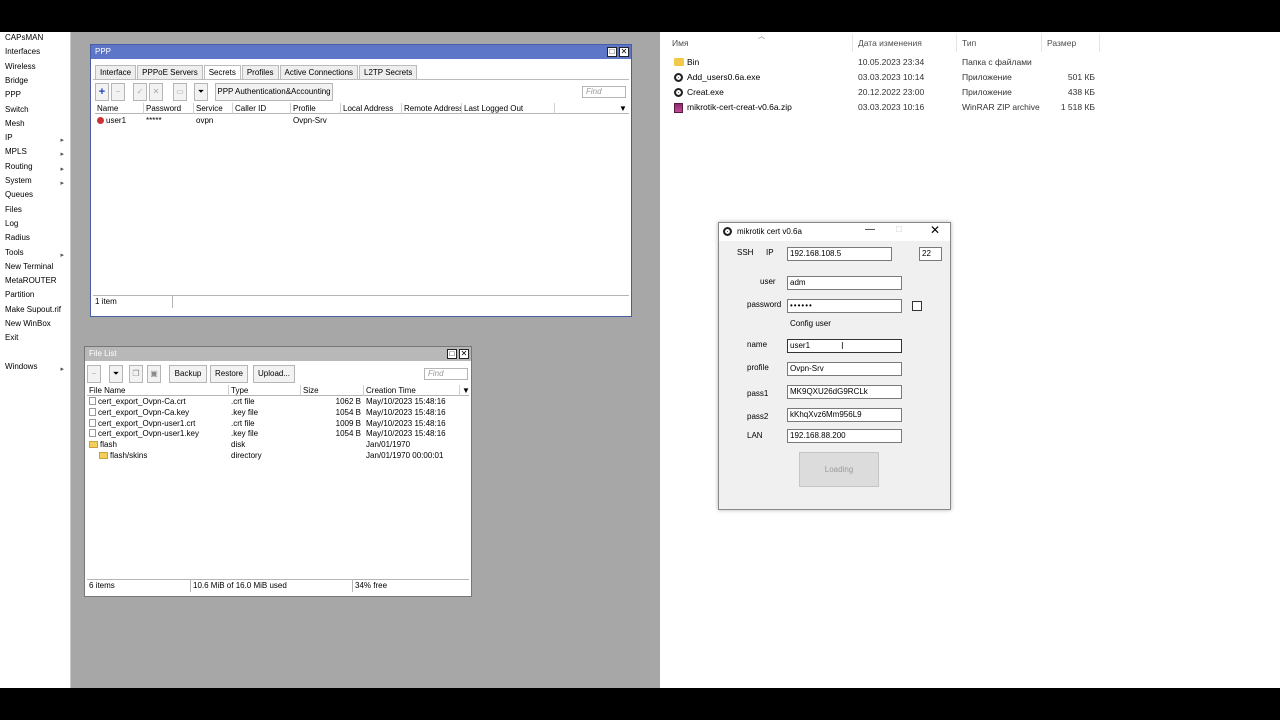 This screenshot has height=720, width=1280. I want to click on column-header-last-logged-out: Last Logged Out, so click(508, 108).